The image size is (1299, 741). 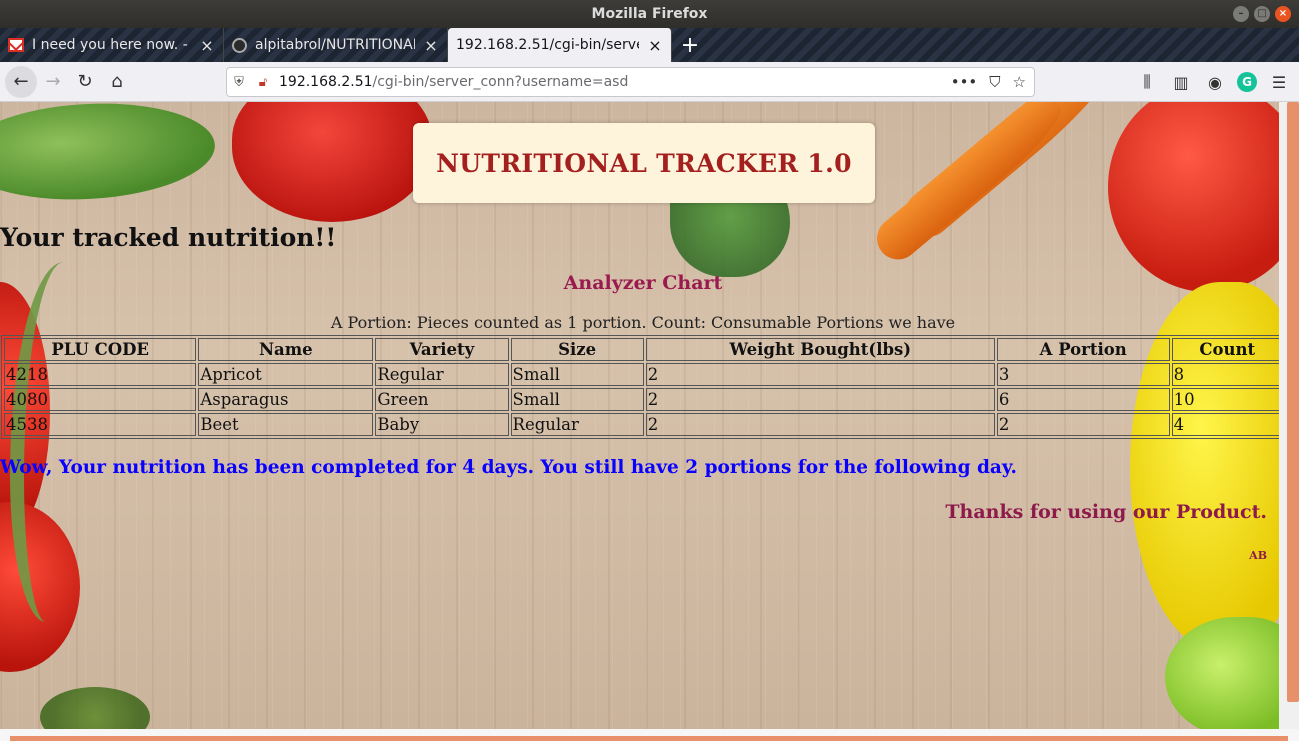 I want to click on table-cell: Apricot, so click(x=286, y=374).